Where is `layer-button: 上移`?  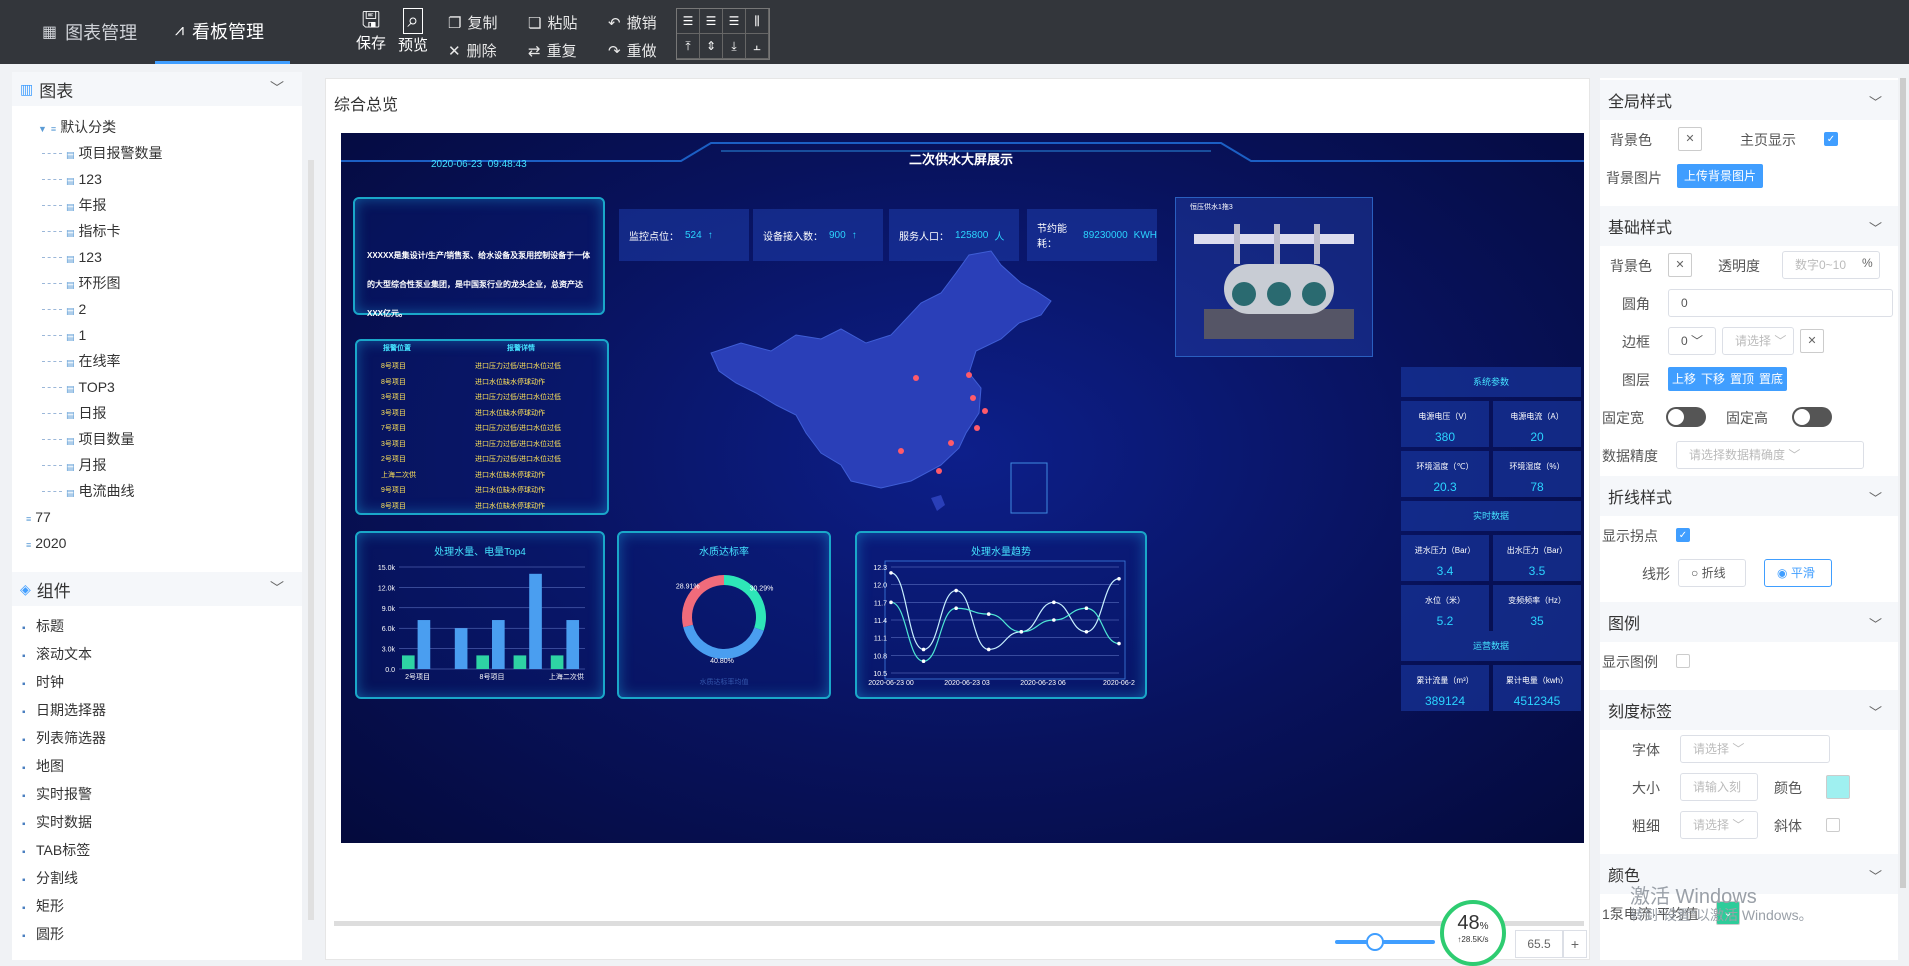
layer-button: 上移 is located at coordinates (1684, 379).